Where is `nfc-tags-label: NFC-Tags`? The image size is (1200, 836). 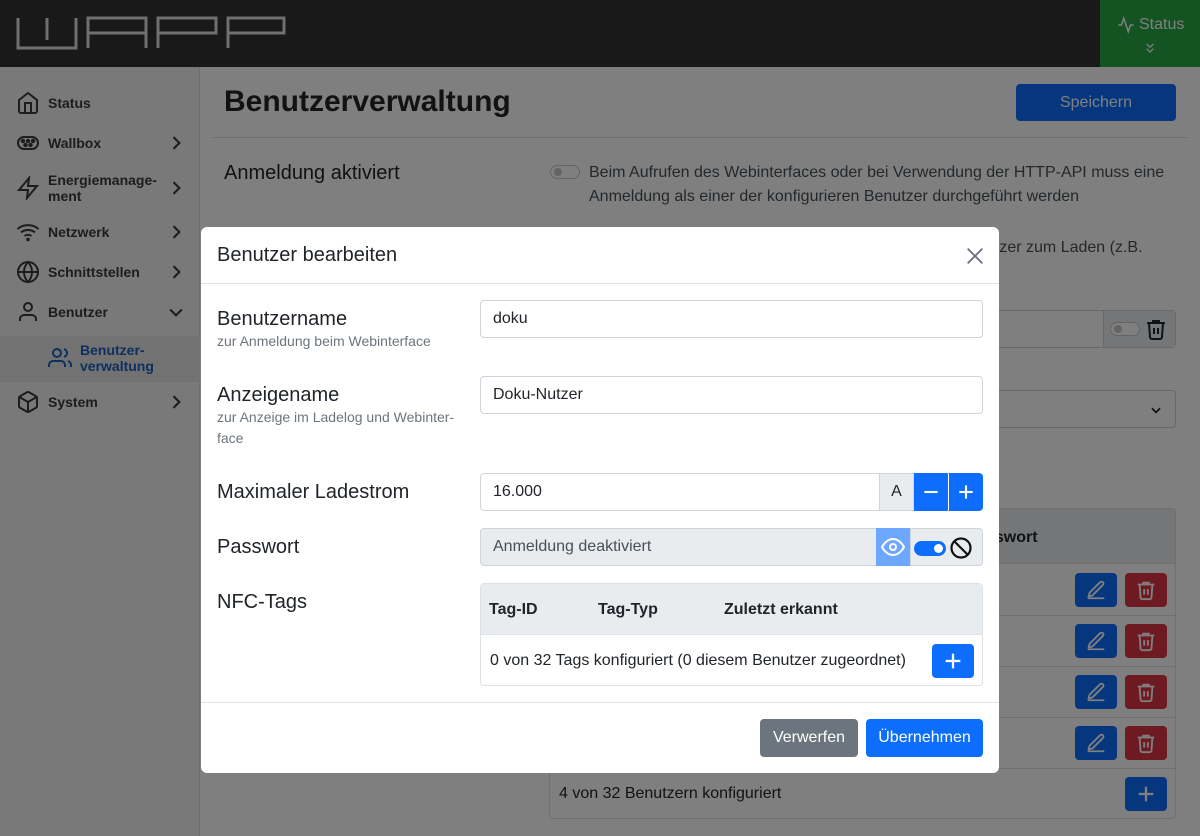
nfc-tags-label: NFC-Tags is located at coordinates (262, 602).